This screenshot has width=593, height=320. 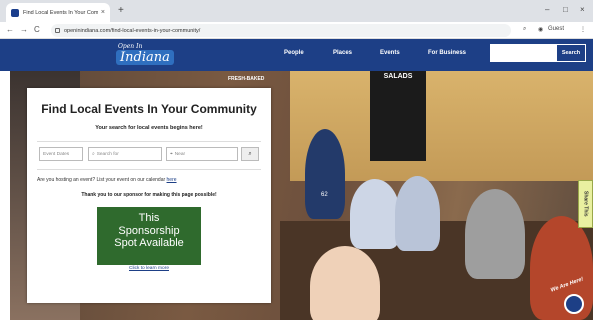 What do you see at coordinates (202, 154) in the screenshot?
I see `near-input: ⌖ Near` at bounding box center [202, 154].